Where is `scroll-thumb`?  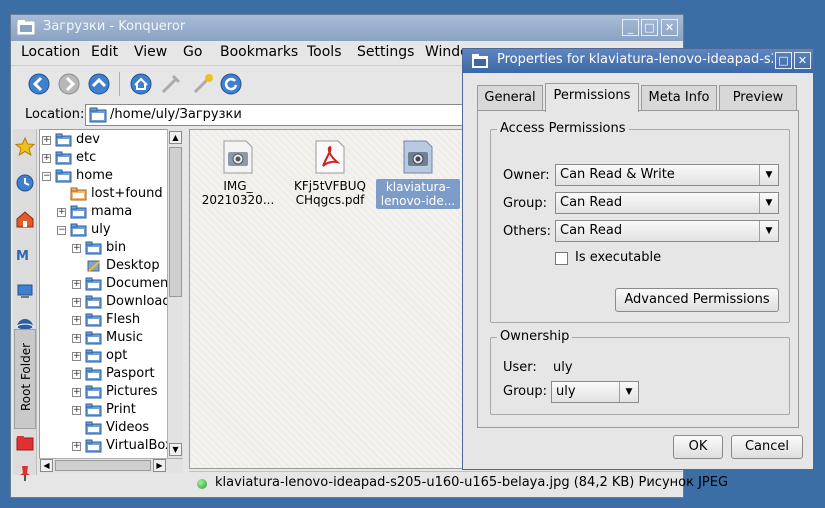 scroll-thumb is located at coordinates (175, 222).